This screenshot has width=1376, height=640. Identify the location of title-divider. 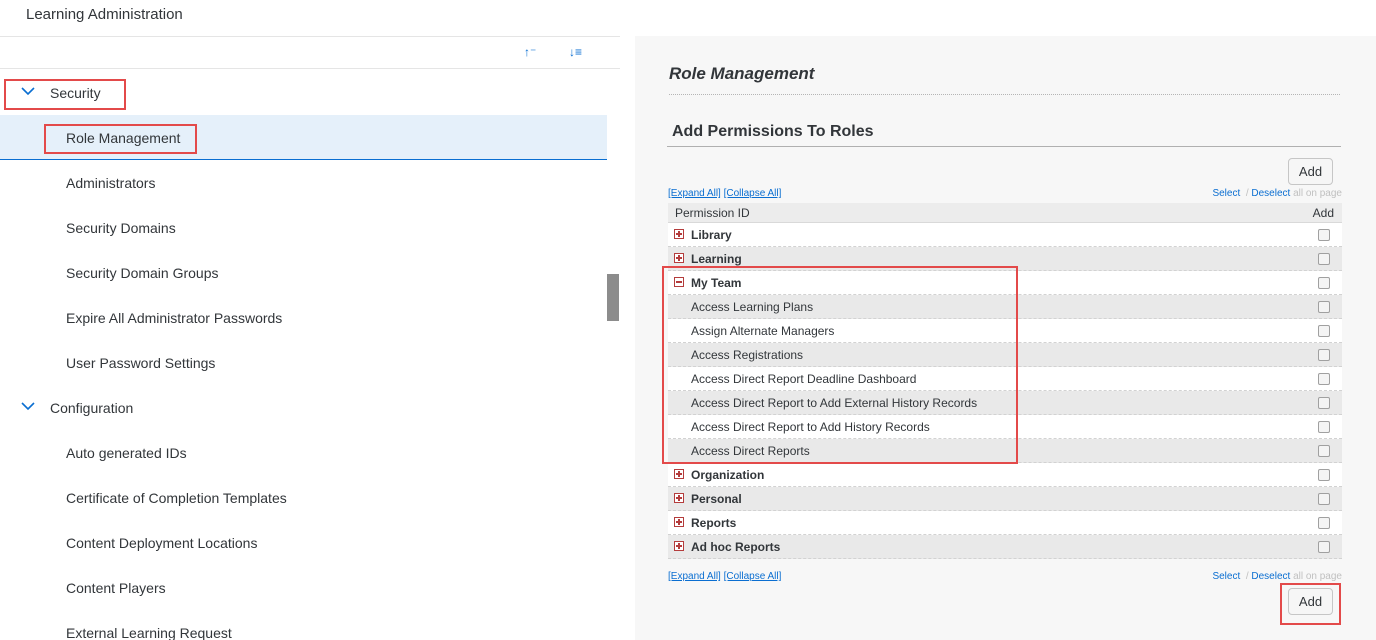
(1004, 94).